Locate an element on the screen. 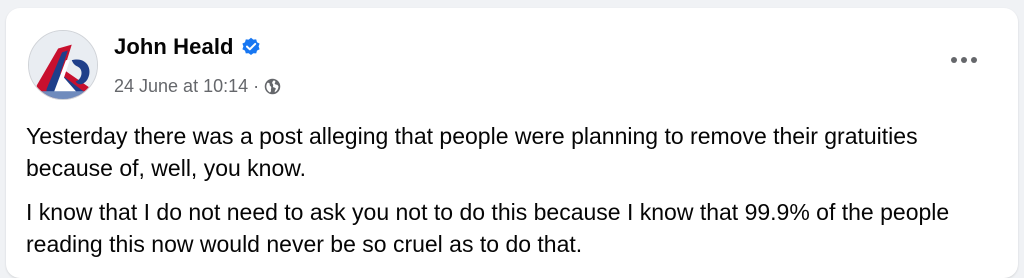 Image resolution: width=1024 pixels, height=278 pixels. author-name: John Heald is located at coordinates (174, 47).